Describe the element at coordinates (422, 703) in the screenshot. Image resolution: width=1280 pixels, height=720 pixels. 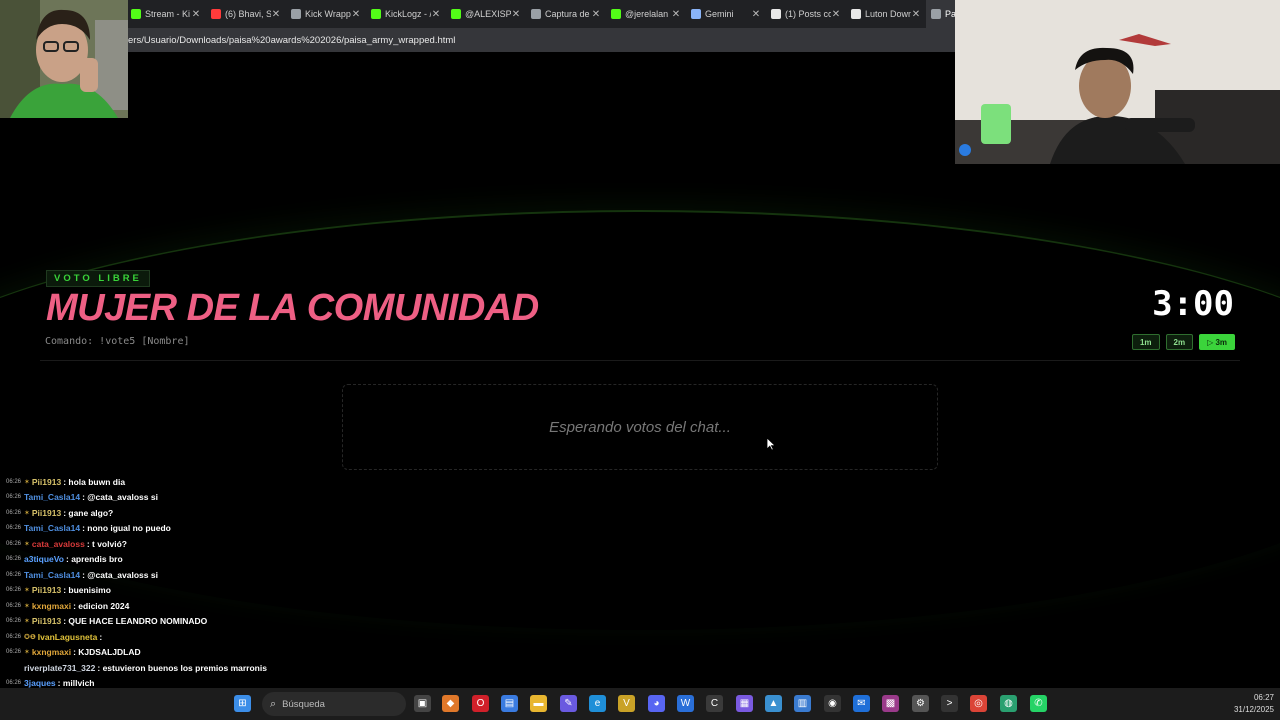
I see `task-view-icon: ▣` at that location.